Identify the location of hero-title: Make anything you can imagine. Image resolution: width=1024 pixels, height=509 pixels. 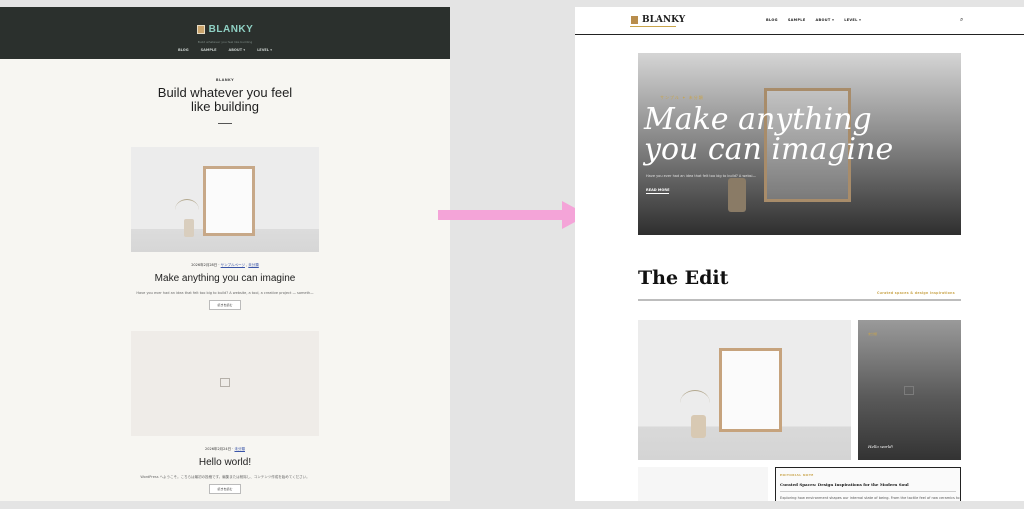
(768, 135).